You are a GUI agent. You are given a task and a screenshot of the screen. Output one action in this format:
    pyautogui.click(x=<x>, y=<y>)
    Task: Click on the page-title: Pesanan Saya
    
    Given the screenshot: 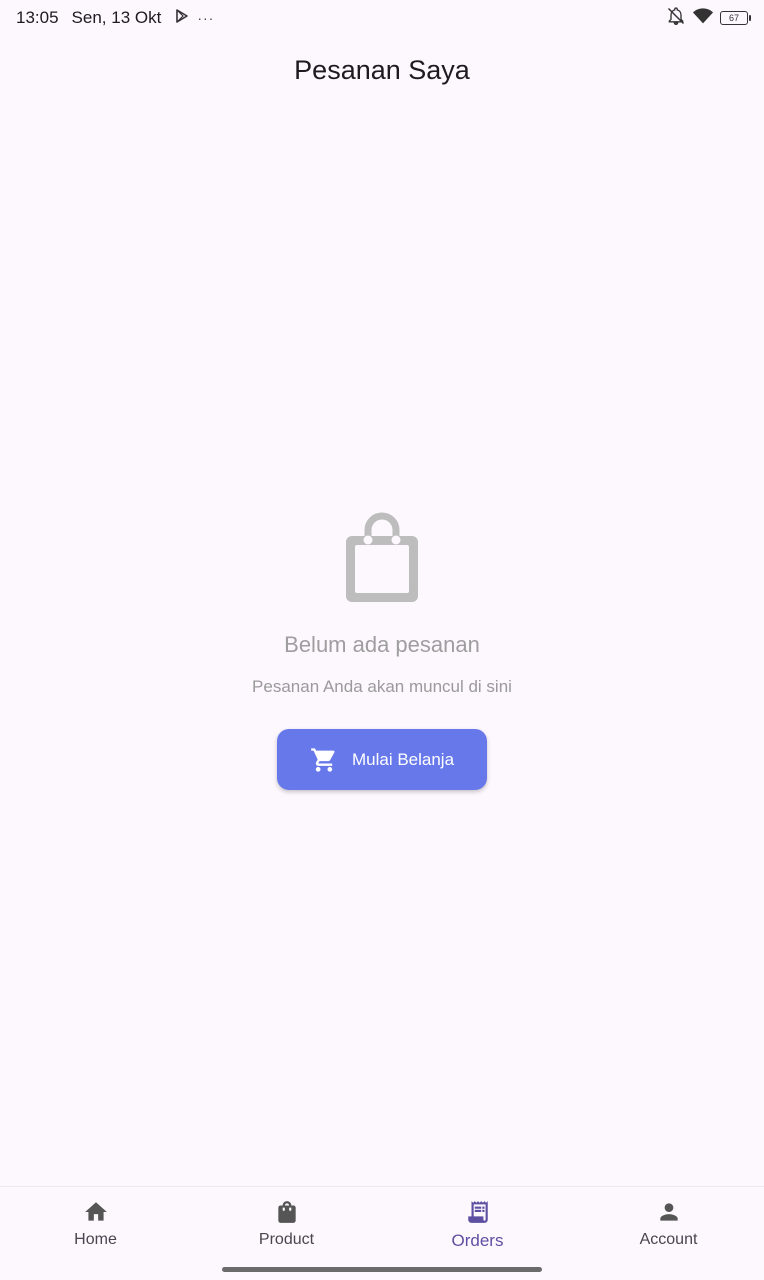 What is the action you would take?
    pyautogui.click(x=382, y=69)
    